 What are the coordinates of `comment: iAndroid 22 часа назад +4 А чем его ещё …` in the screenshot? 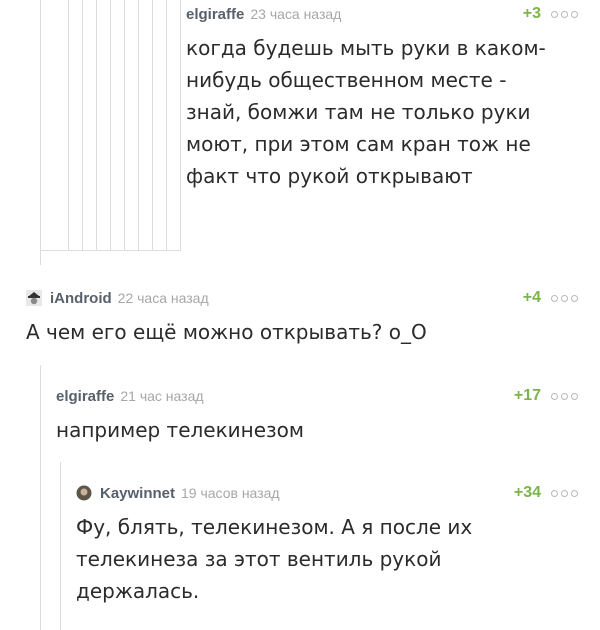 It's located at (302, 321).